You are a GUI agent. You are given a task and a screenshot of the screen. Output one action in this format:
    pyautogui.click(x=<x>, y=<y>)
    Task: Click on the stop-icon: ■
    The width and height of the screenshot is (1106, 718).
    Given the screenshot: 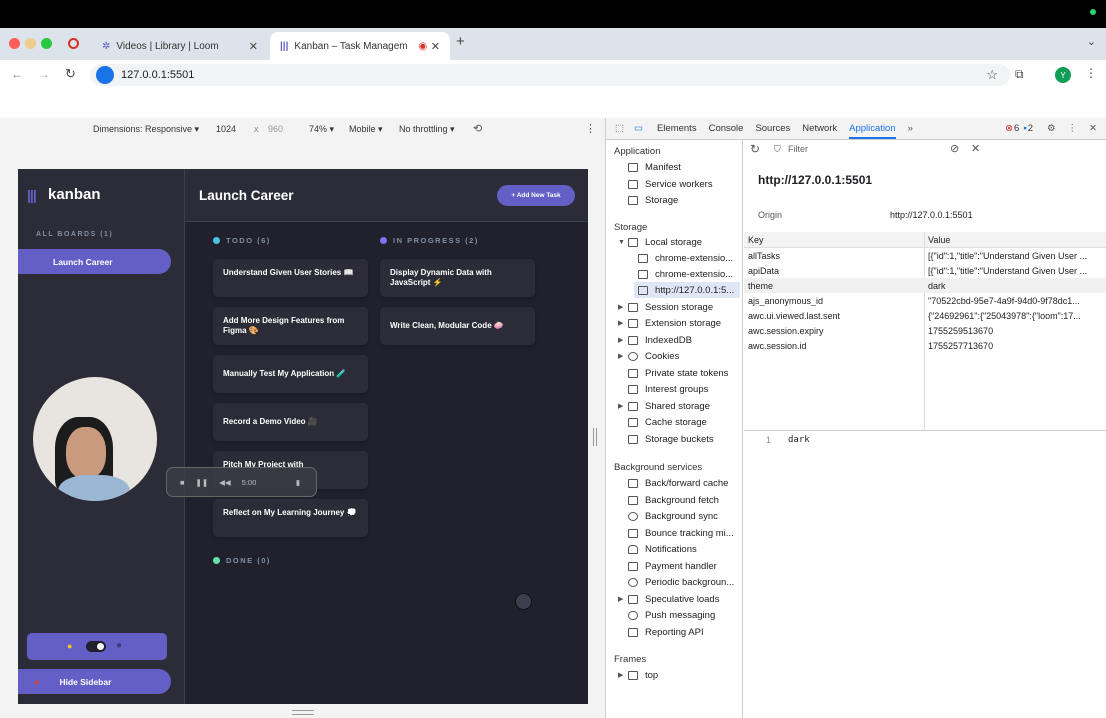 What is the action you would take?
    pyautogui.click(x=182, y=482)
    